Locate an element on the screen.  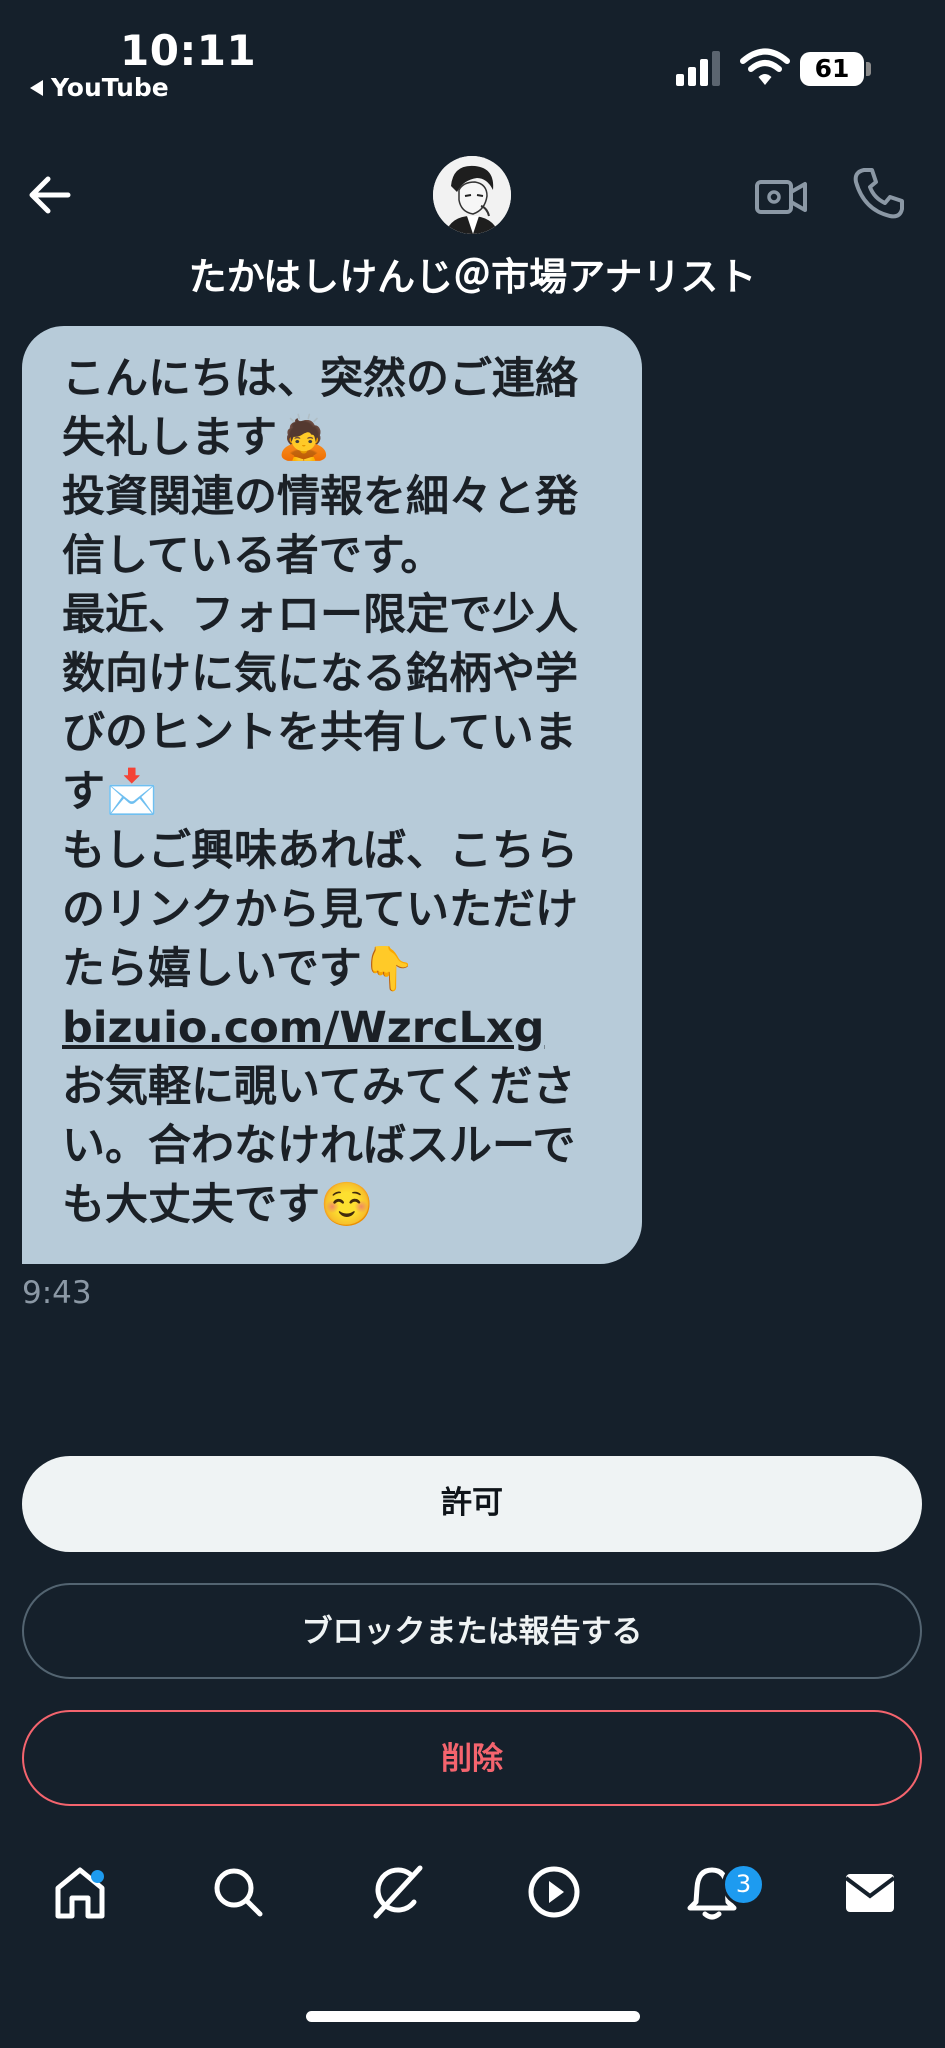
bottom-tab-bar: 3 is located at coordinates (472, 1905).